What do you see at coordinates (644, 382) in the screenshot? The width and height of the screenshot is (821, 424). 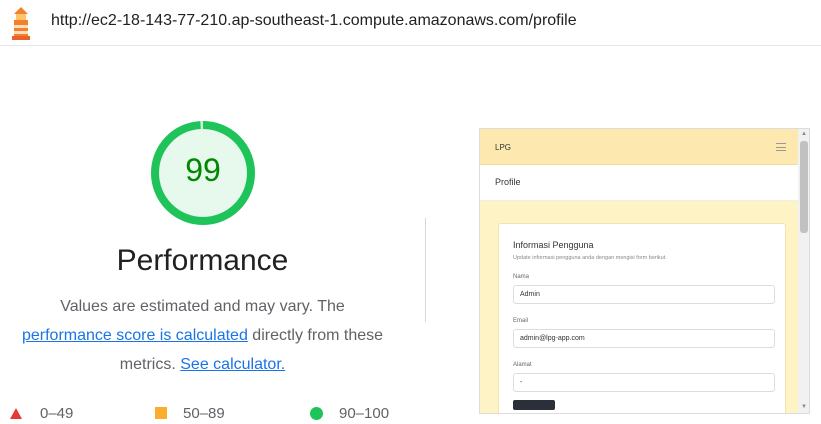 I see `thumb-field-input: -` at bounding box center [644, 382].